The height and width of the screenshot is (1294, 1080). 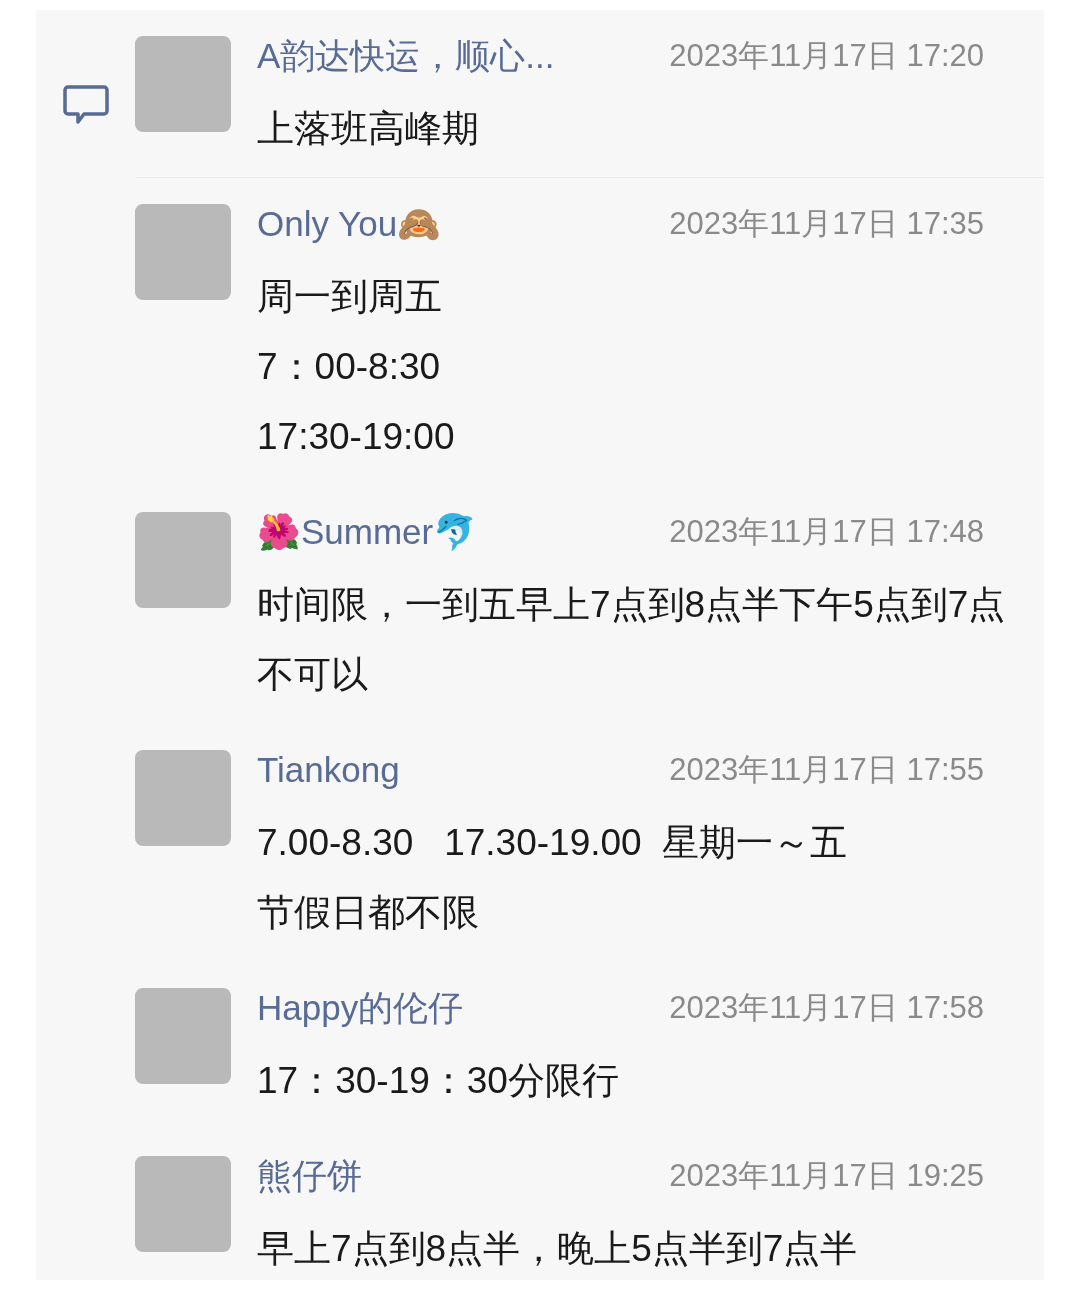 I want to click on commenter-name: Only You🙈, so click(x=349, y=224).